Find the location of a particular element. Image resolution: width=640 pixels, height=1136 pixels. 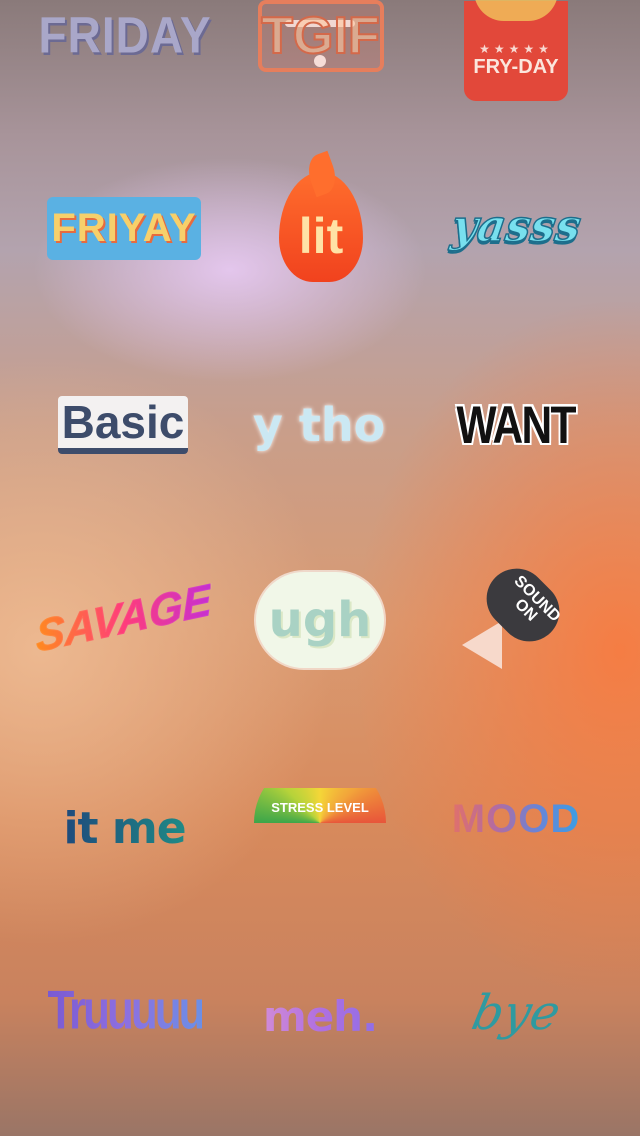

fries-box-icon: ★★★★★ FRY-DAY is located at coordinates (516, 50).